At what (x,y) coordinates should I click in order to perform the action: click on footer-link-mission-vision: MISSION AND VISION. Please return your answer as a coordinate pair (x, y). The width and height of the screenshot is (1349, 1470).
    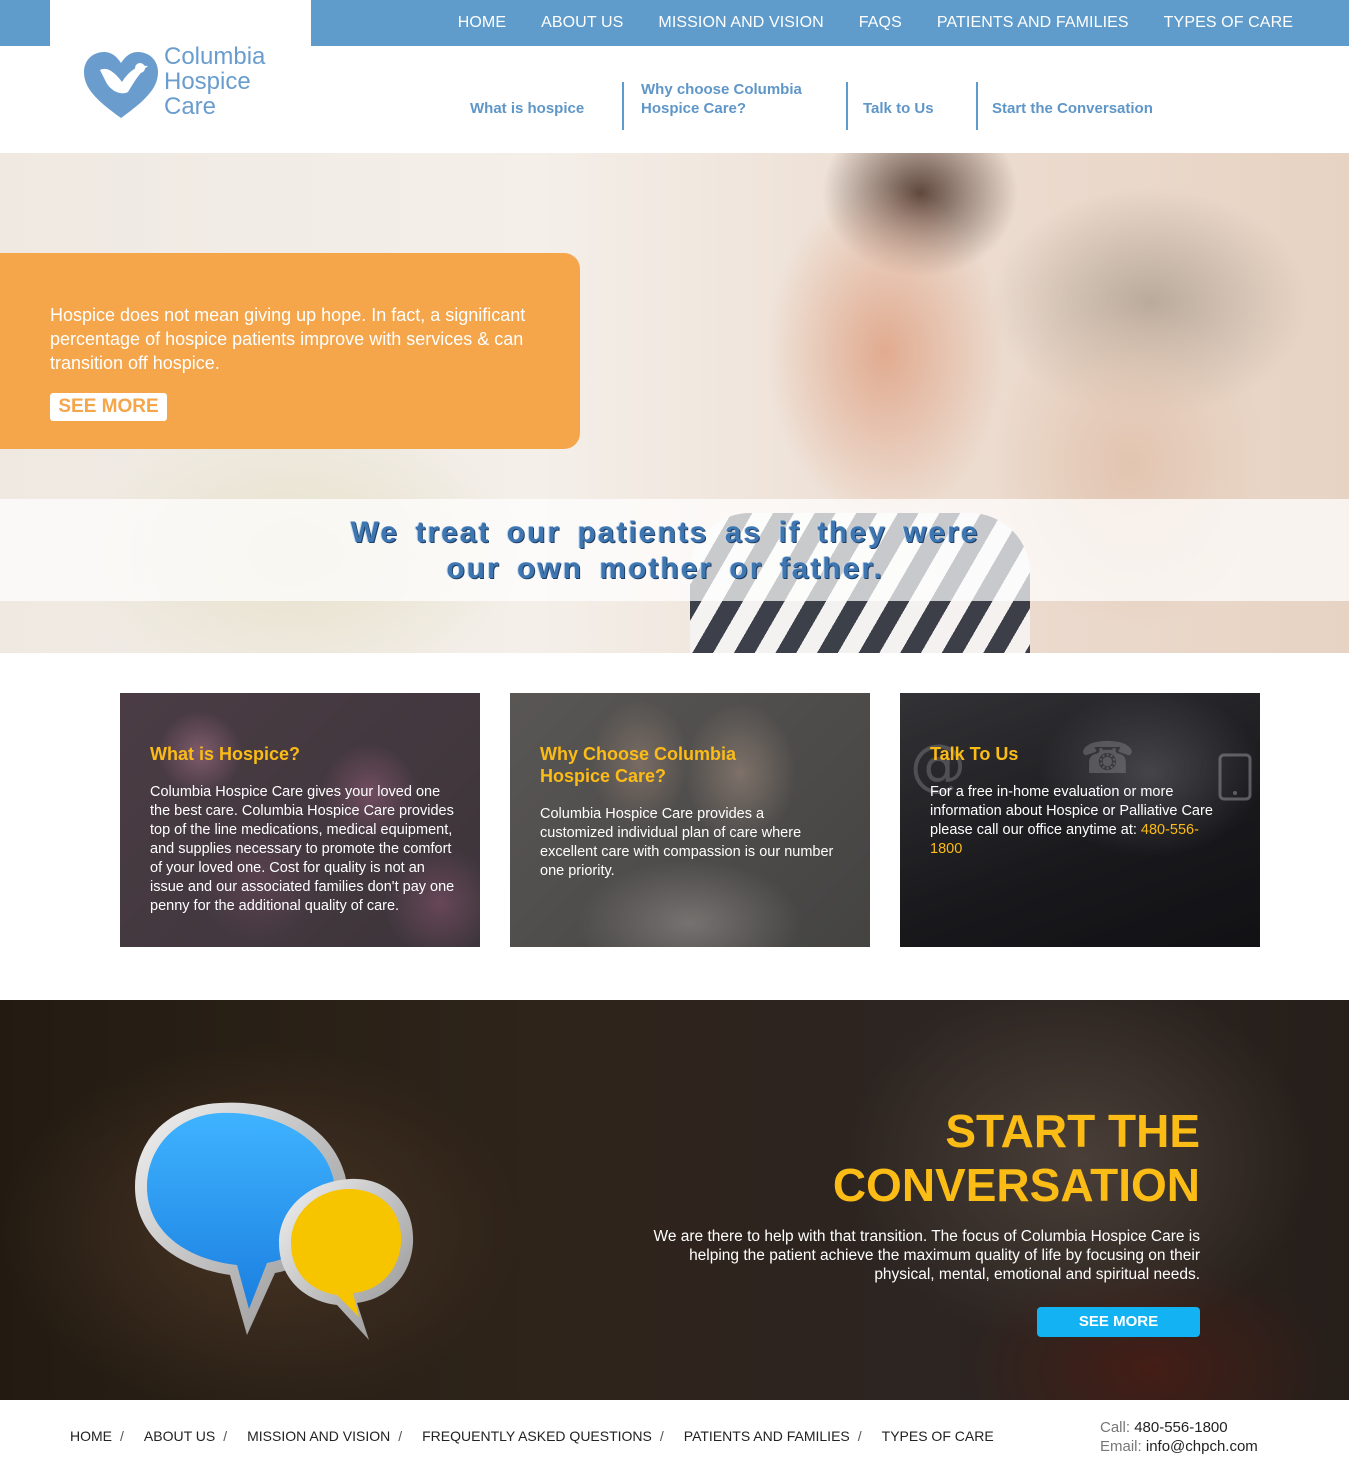
    Looking at the image, I should click on (318, 1436).